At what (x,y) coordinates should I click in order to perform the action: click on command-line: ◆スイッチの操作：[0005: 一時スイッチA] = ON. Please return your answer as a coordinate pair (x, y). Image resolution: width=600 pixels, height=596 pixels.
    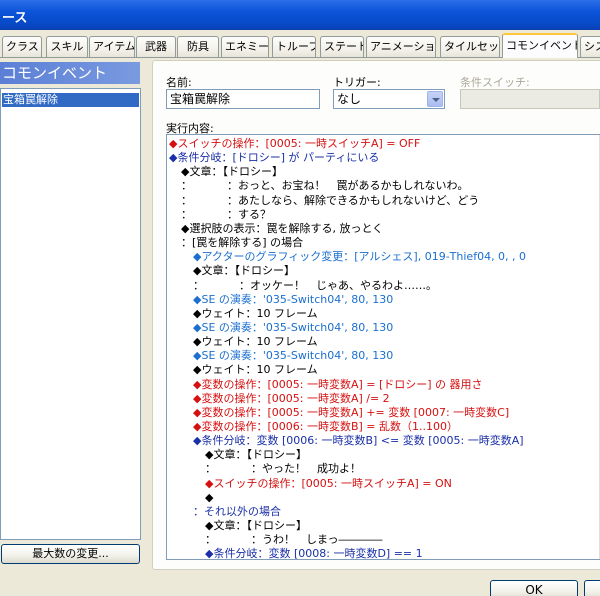
    Looking at the image, I should click on (328, 484).